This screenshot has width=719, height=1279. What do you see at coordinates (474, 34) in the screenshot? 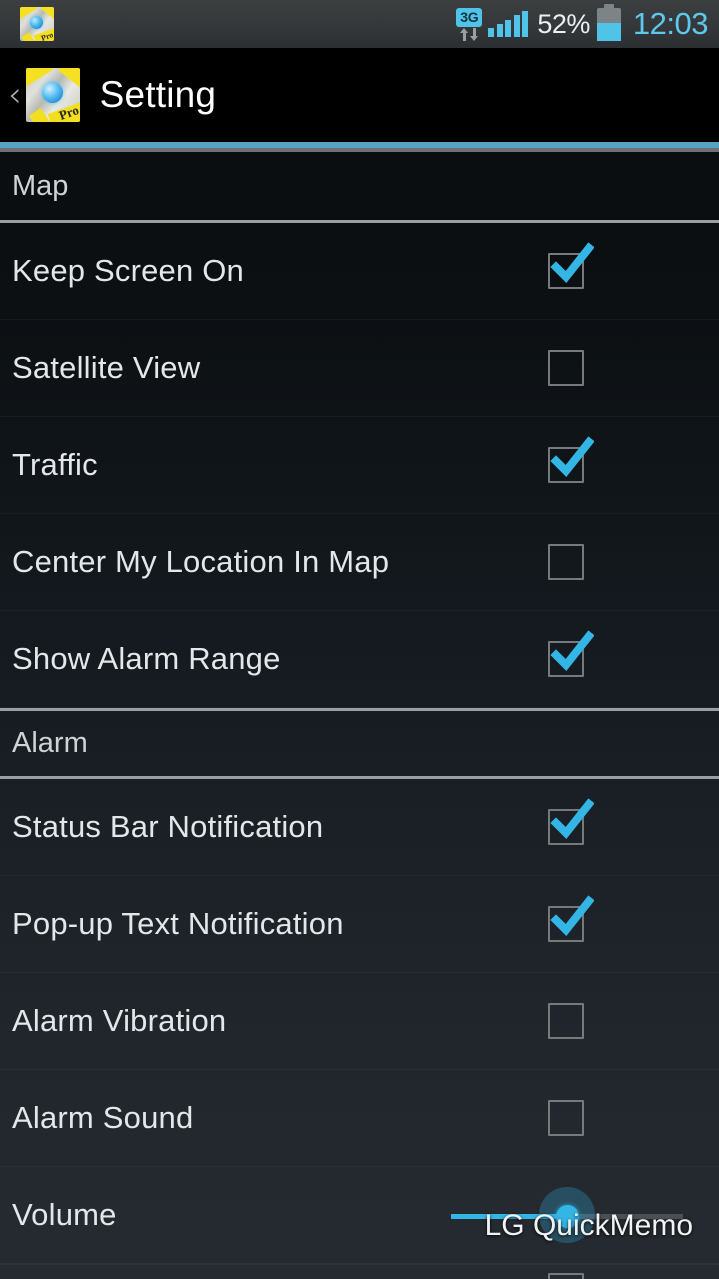
I see `arrow-down-icon` at bounding box center [474, 34].